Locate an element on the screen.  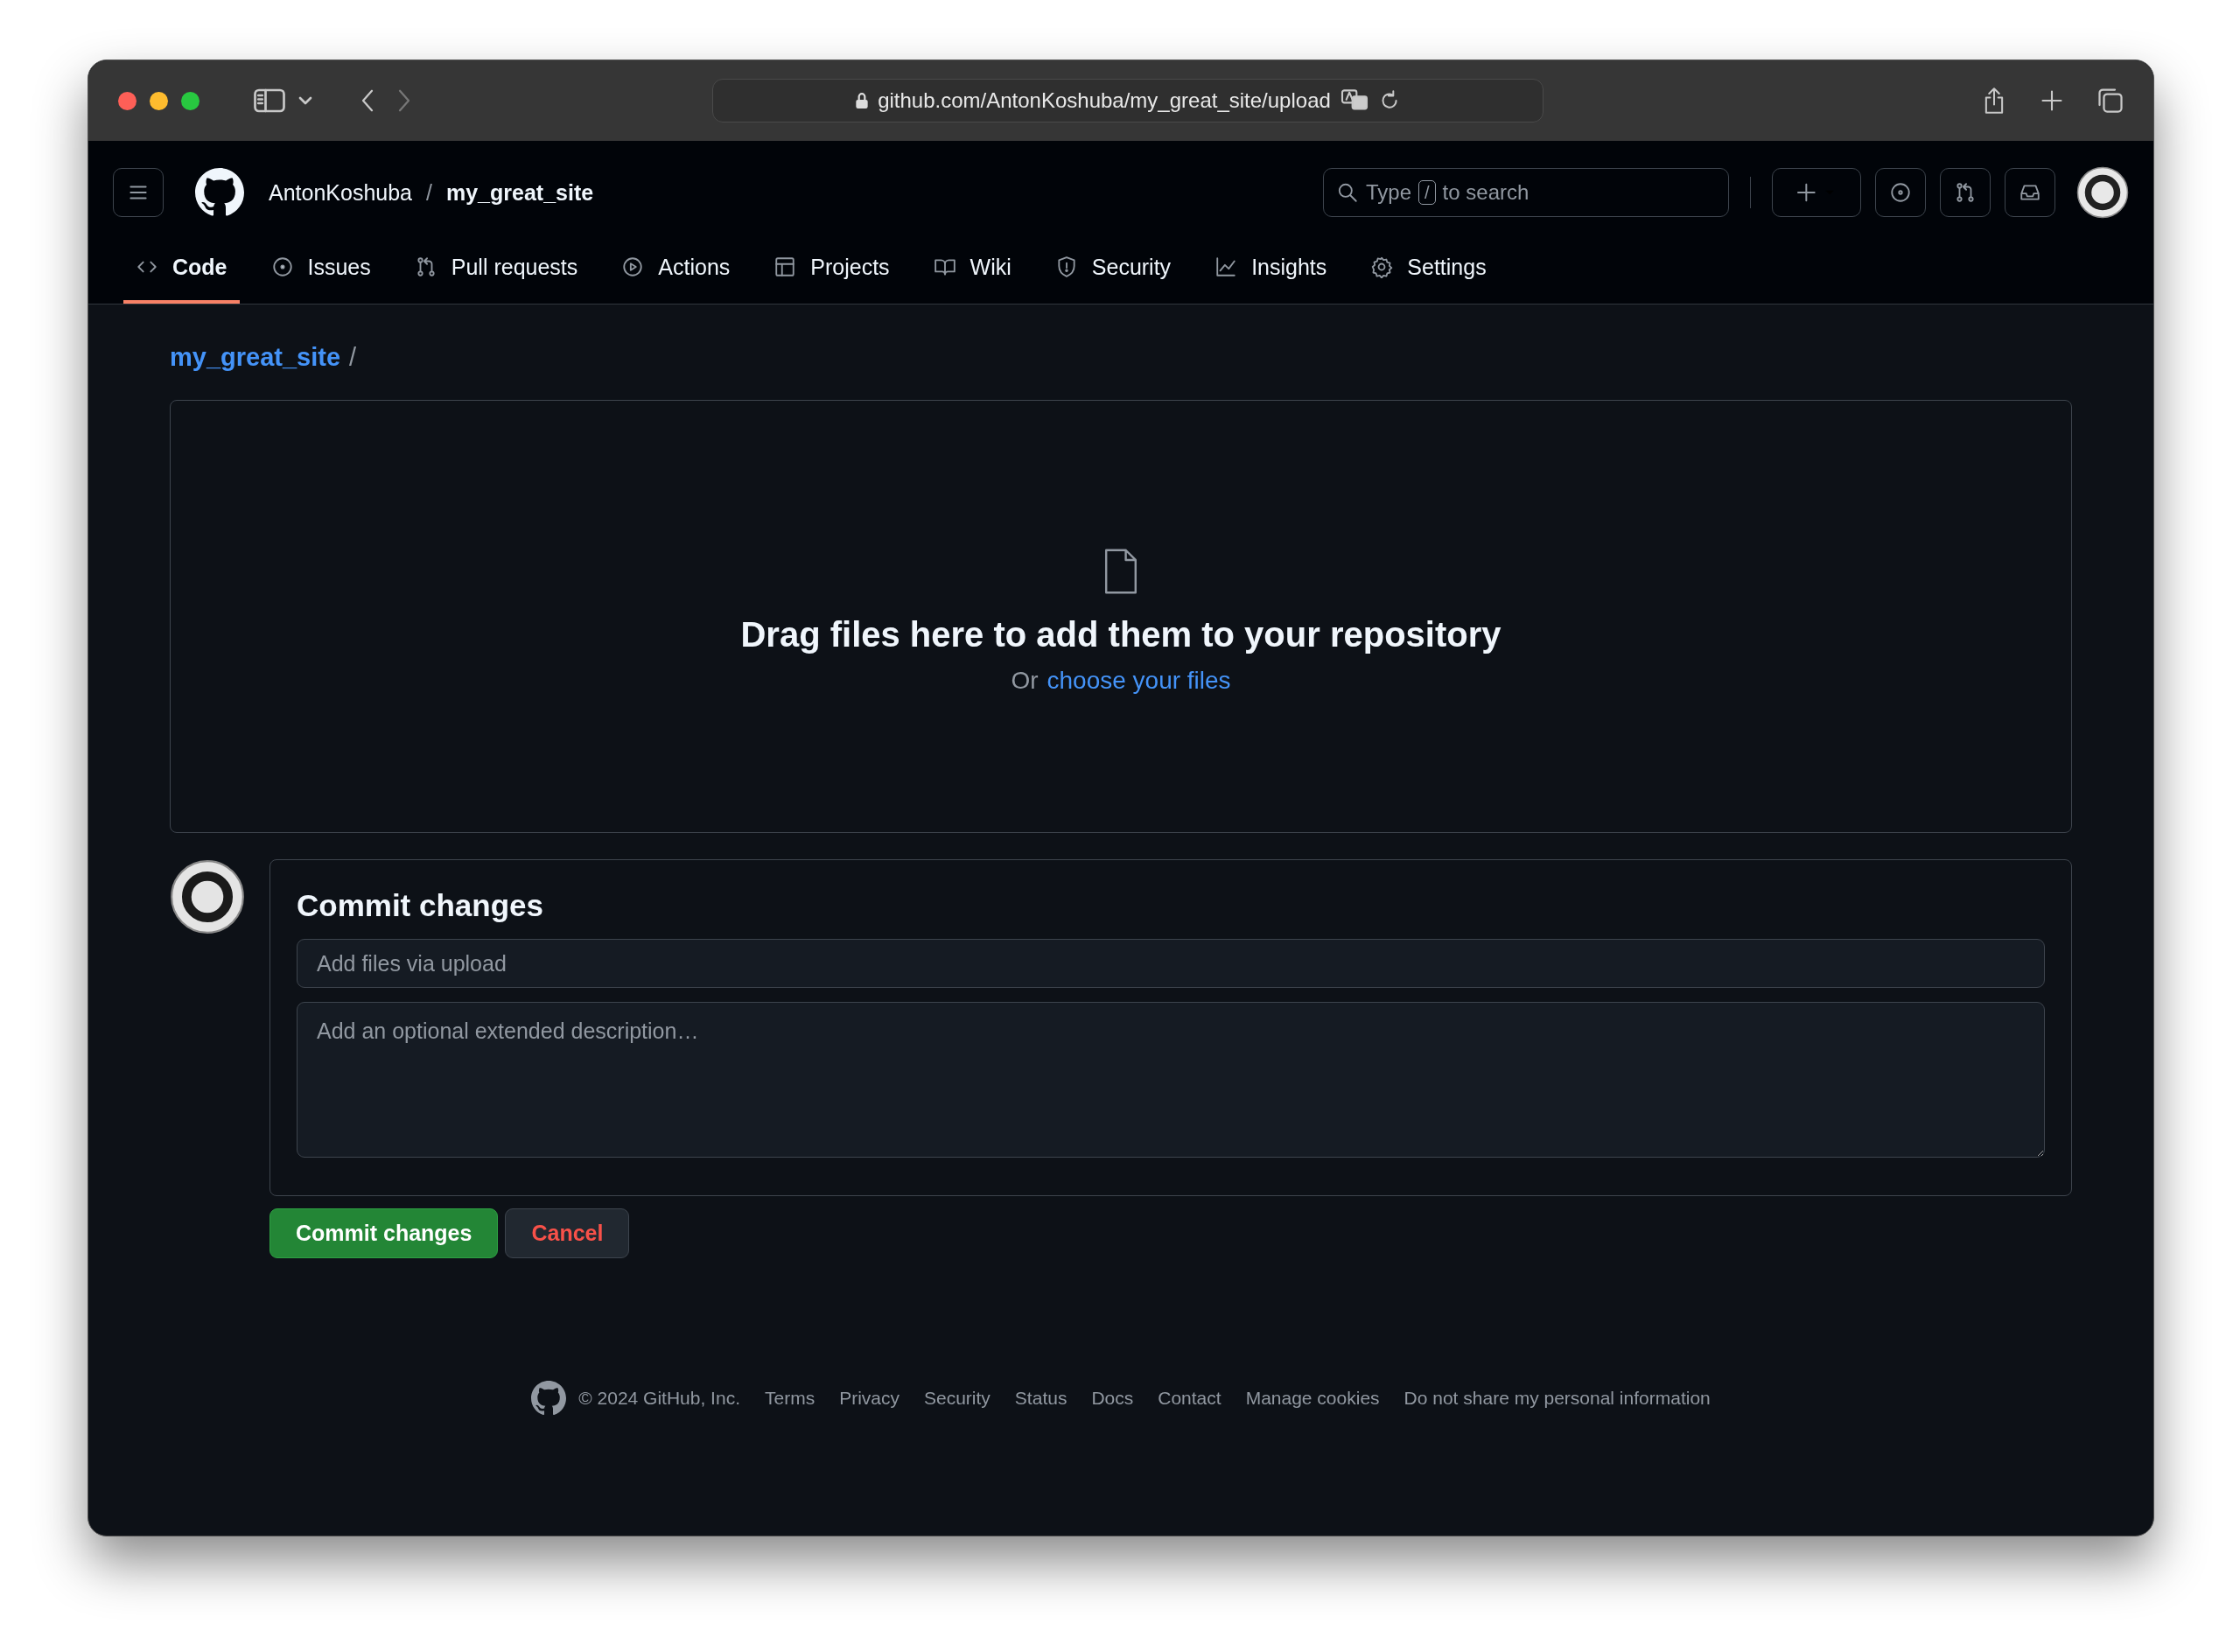
url-text: github.com/AntonKoshuba/my_great_site/upload is located at coordinates (1104, 100).